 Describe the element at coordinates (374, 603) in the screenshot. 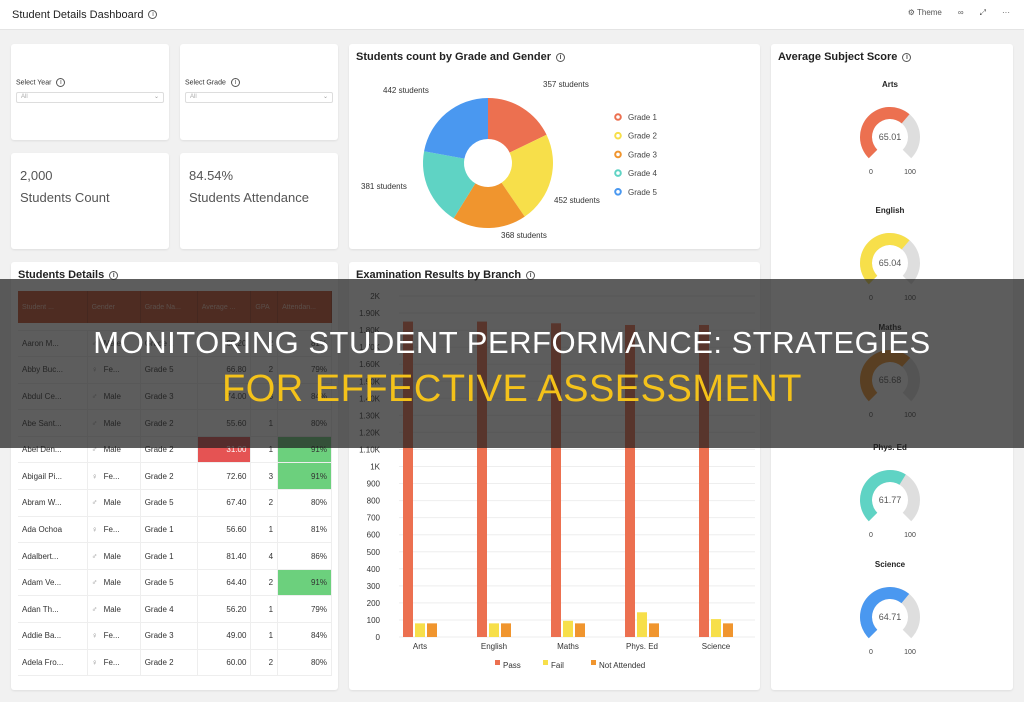

I see `y-tick-label: 200` at that location.